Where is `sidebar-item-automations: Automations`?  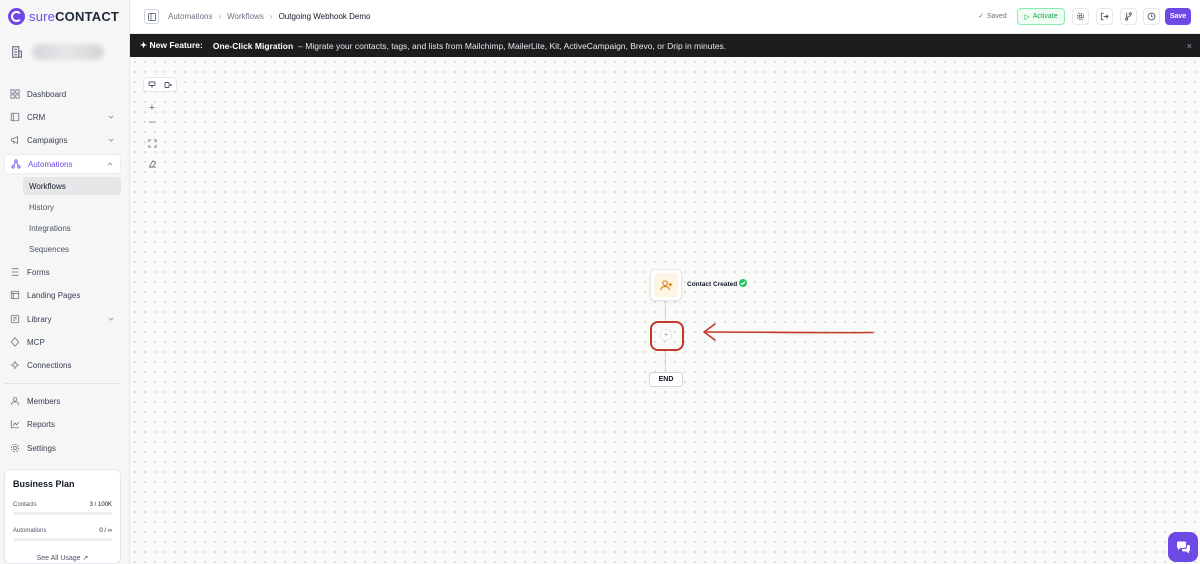
sidebar-item-automations: Automations is located at coordinates (62, 164).